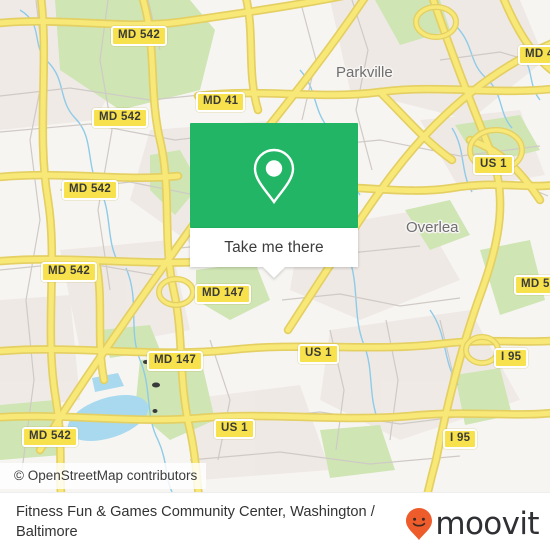 Image resolution: width=550 pixels, height=550 pixels. Describe the element at coordinates (318, 354) in the screenshot. I see `road-shield-us1-2: US 1` at that location.